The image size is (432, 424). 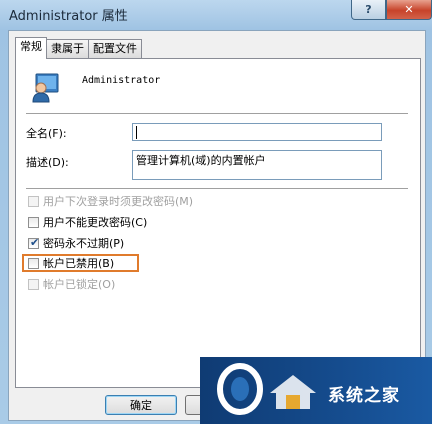 I want to click on help-button: ?, so click(x=368, y=10).